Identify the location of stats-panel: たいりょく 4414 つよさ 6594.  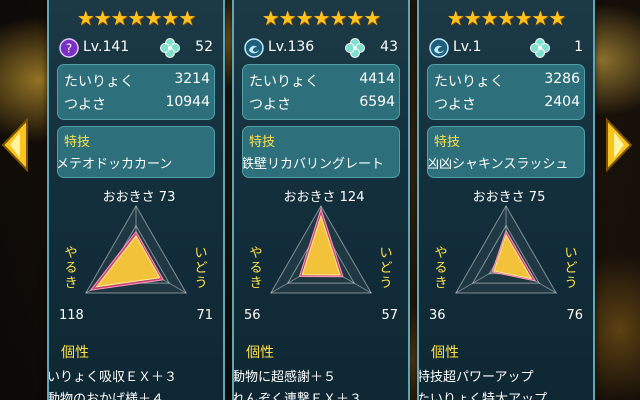
(321, 92).